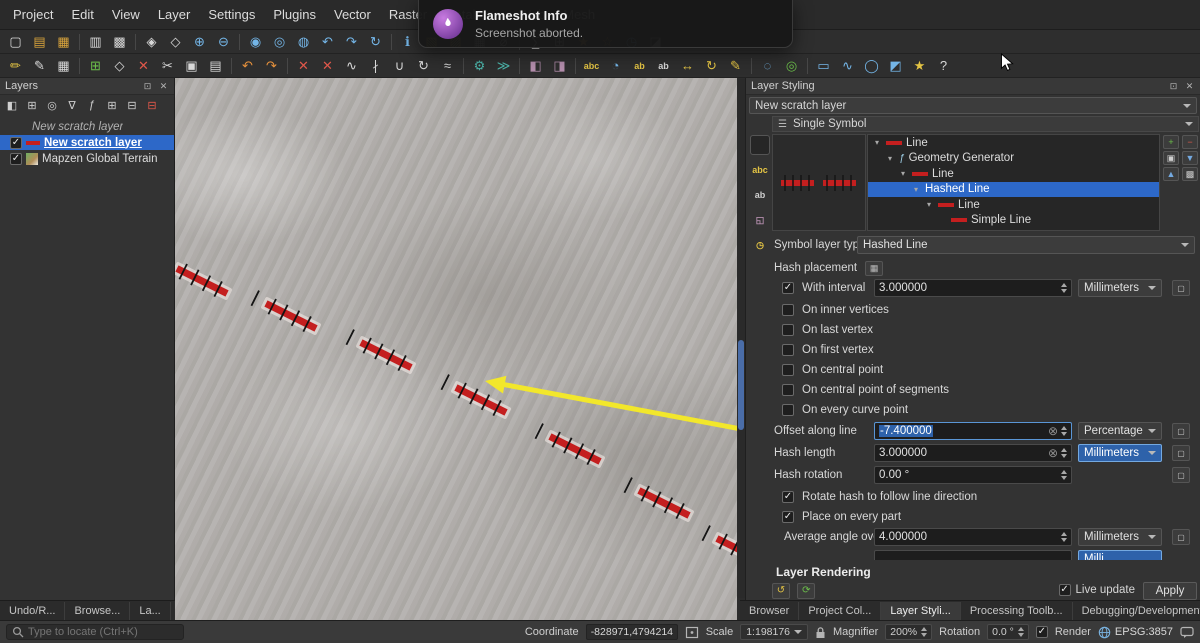 The width and height of the screenshot is (1200, 643). Describe the element at coordinates (479, 66) in the screenshot. I see `processing-toolbox-icon: ⚙` at that location.